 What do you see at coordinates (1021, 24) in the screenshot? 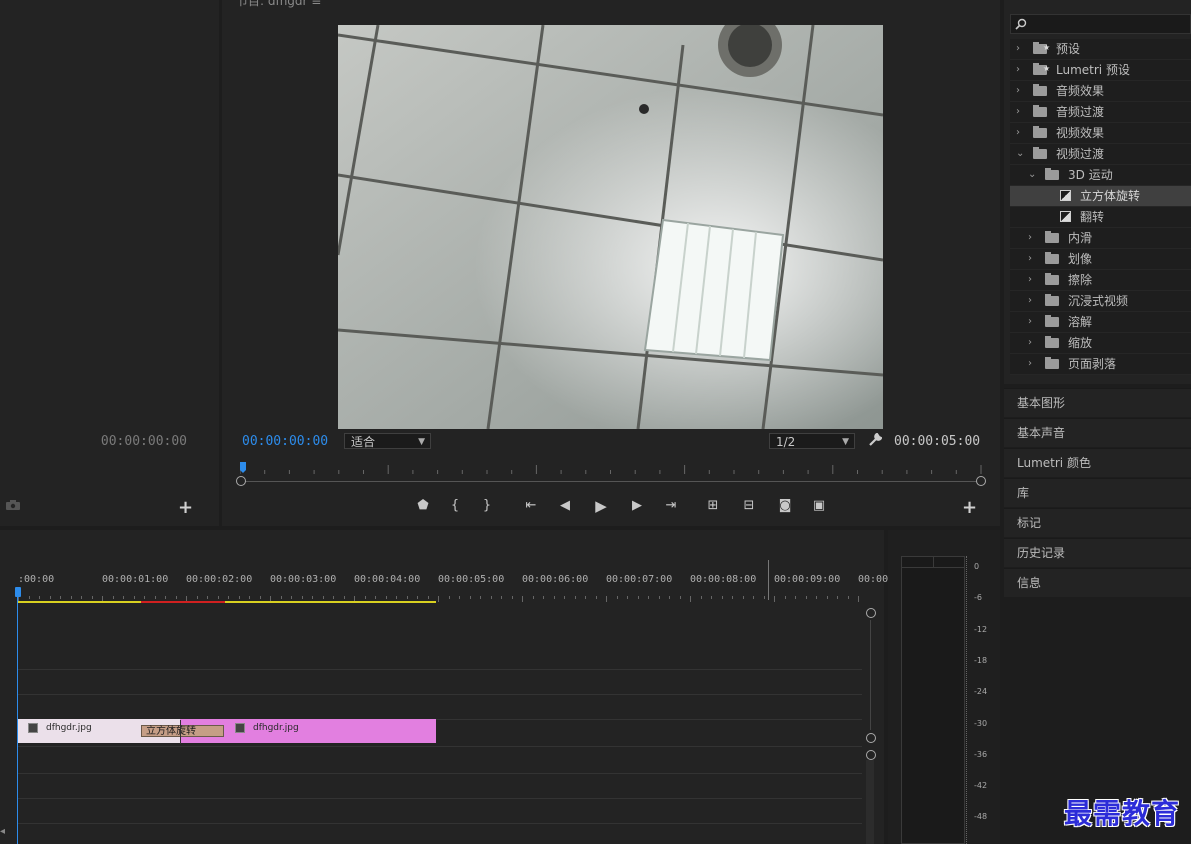
I see `search-icon` at bounding box center [1021, 24].